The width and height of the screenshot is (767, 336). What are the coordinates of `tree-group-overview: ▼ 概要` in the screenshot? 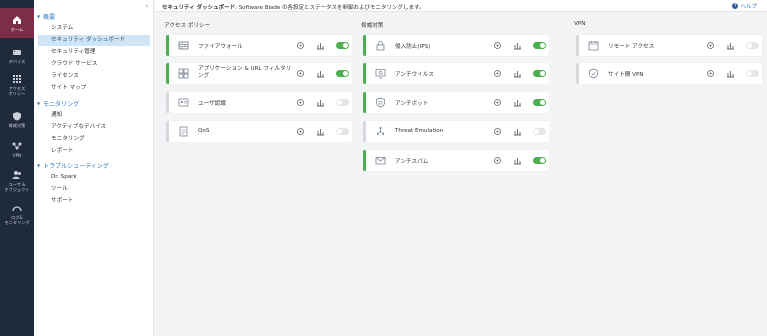 It's located at (46, 16).